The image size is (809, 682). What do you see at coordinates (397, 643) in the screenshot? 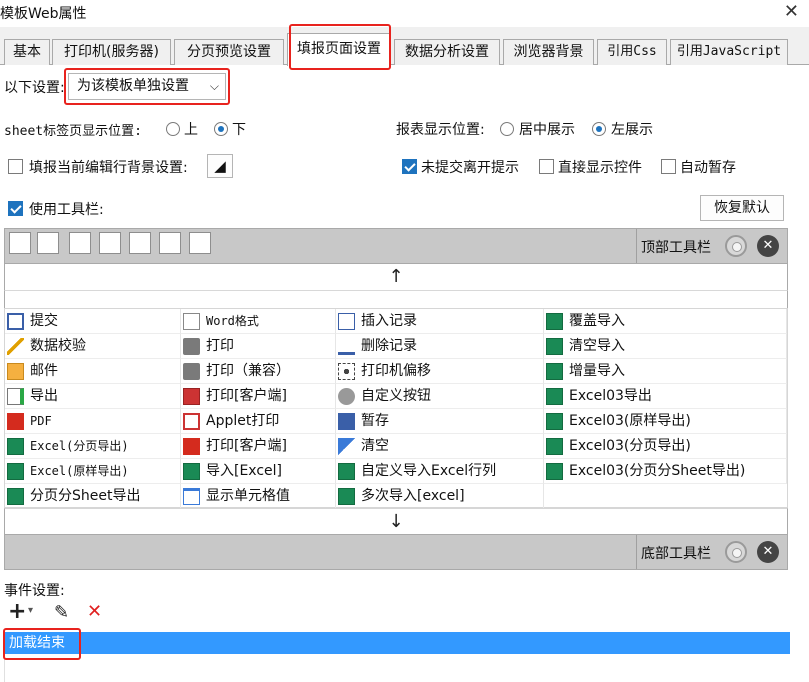
I see `event-item-load-complete: 加载结束` at bounding box center [397, 643].